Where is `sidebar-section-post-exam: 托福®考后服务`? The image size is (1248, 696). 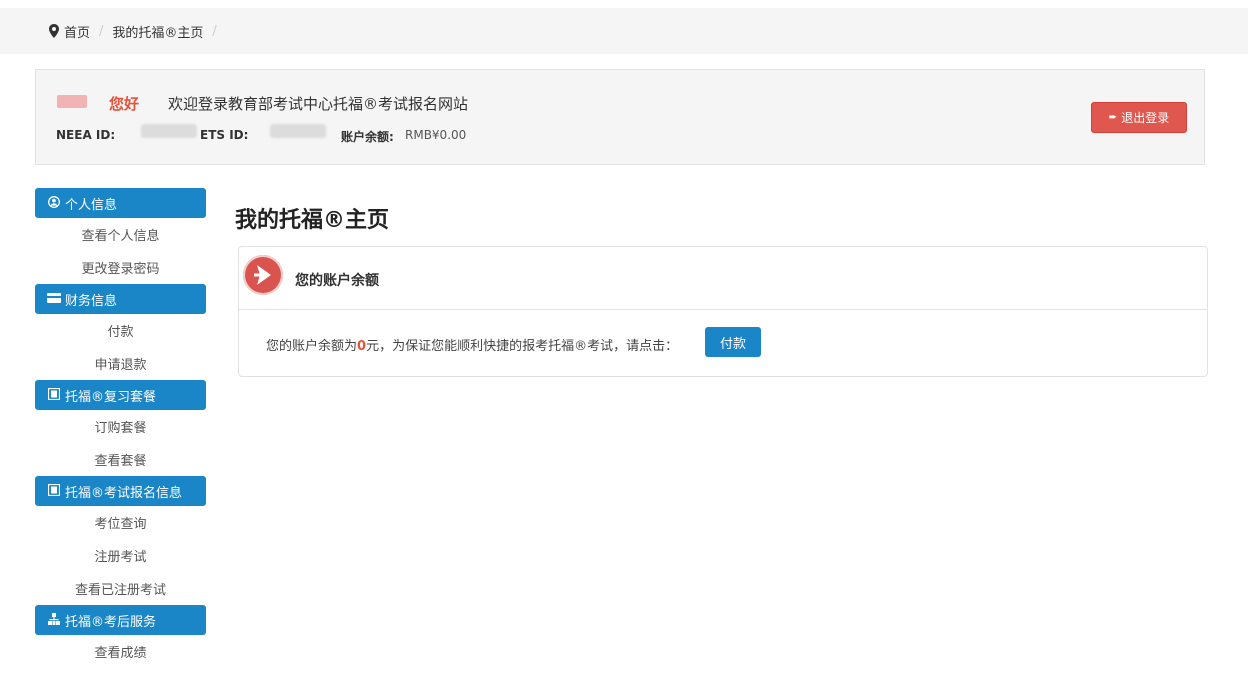 sidebar-section-post-exam: 托福®考后服务 is located at coordinates (120, 620).